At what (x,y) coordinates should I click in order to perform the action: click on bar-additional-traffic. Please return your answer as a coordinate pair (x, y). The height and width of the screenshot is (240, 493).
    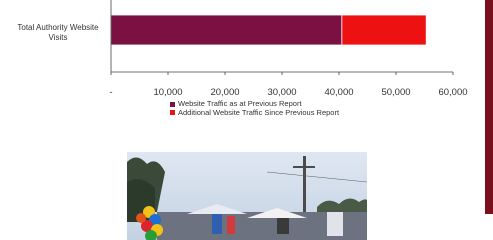
    Looking at the image, I should click on (384, 30).